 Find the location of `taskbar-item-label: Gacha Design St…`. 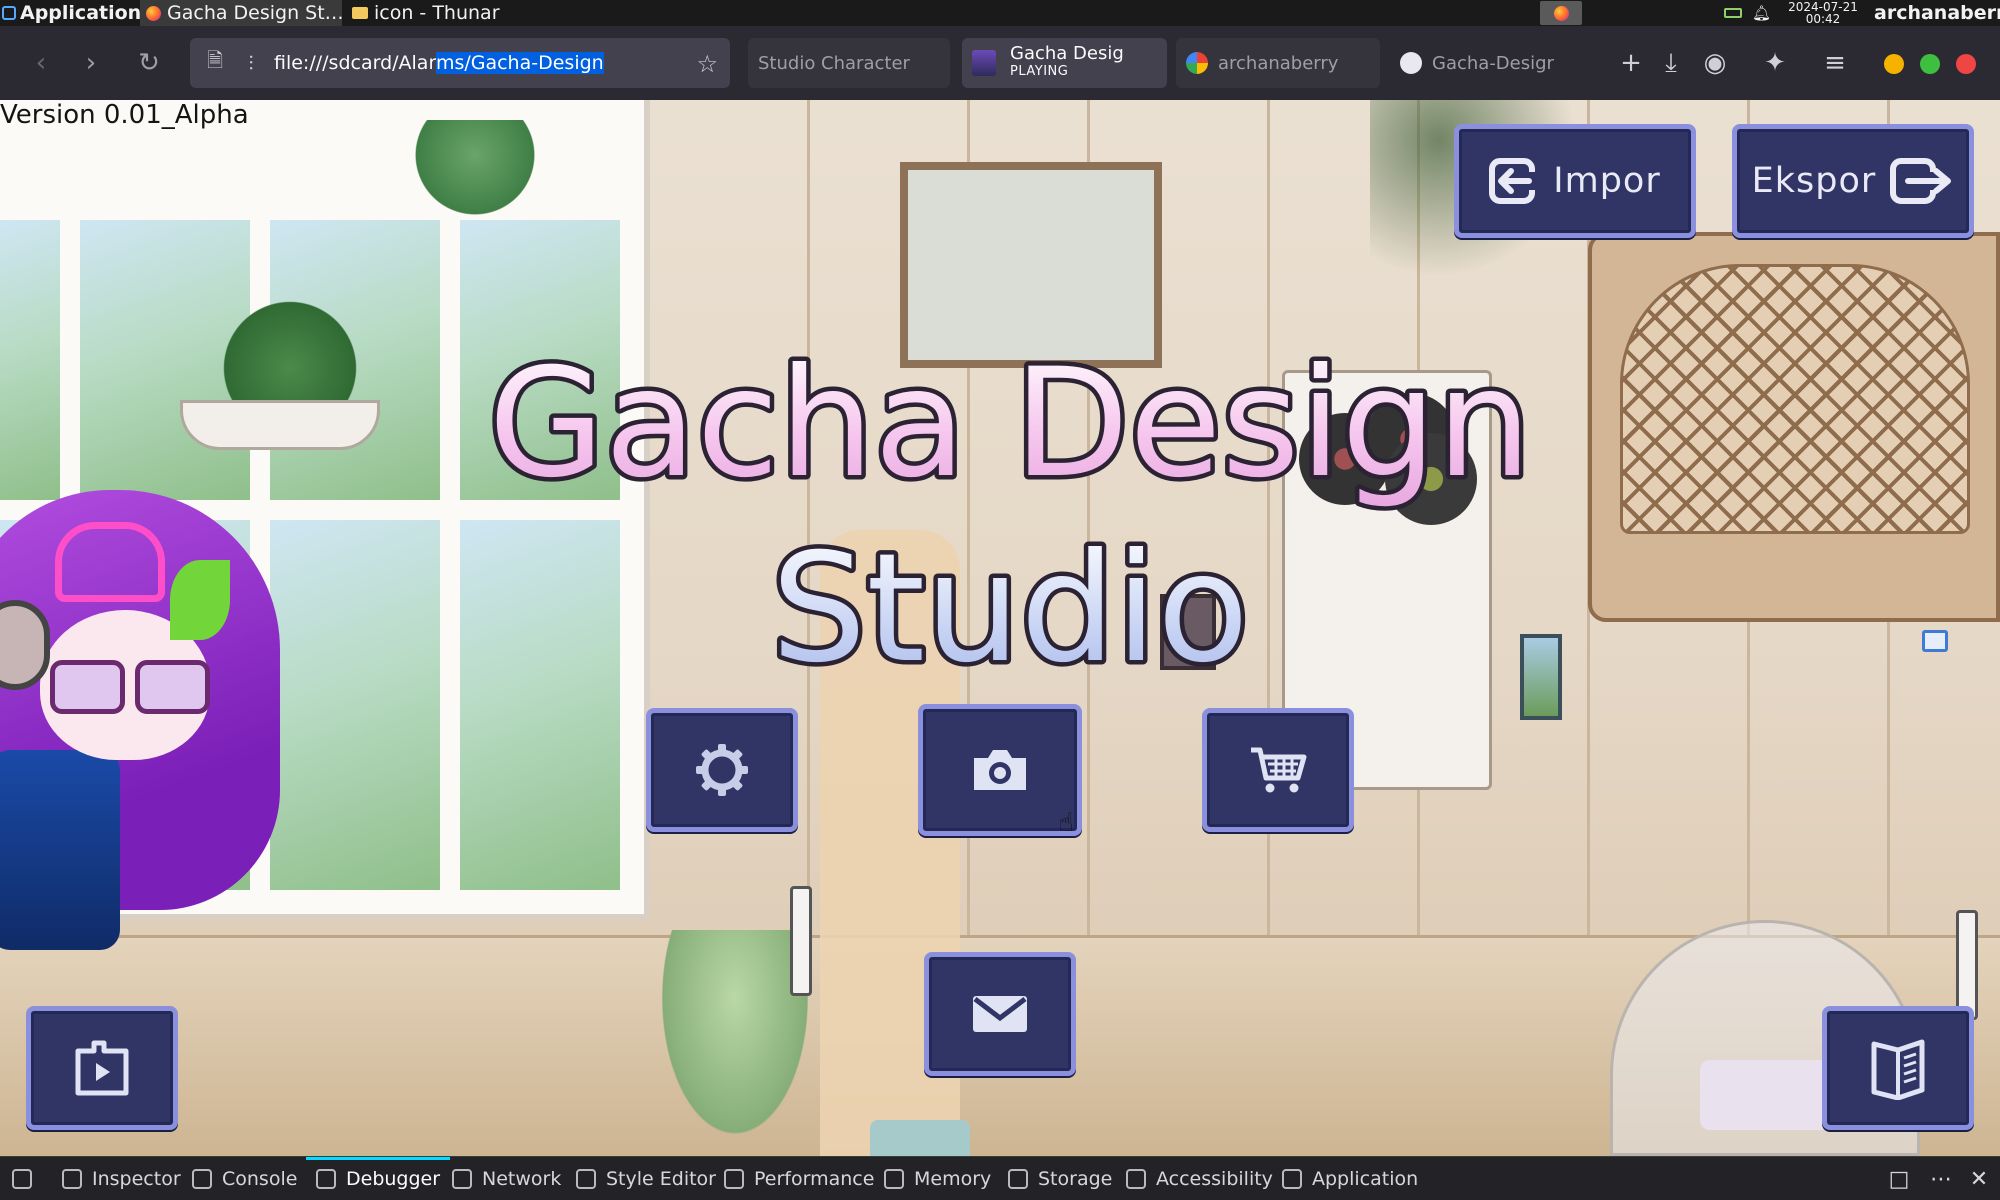

taskbar-item-label: Gacha Design St… is located at coordinates (254, 13).